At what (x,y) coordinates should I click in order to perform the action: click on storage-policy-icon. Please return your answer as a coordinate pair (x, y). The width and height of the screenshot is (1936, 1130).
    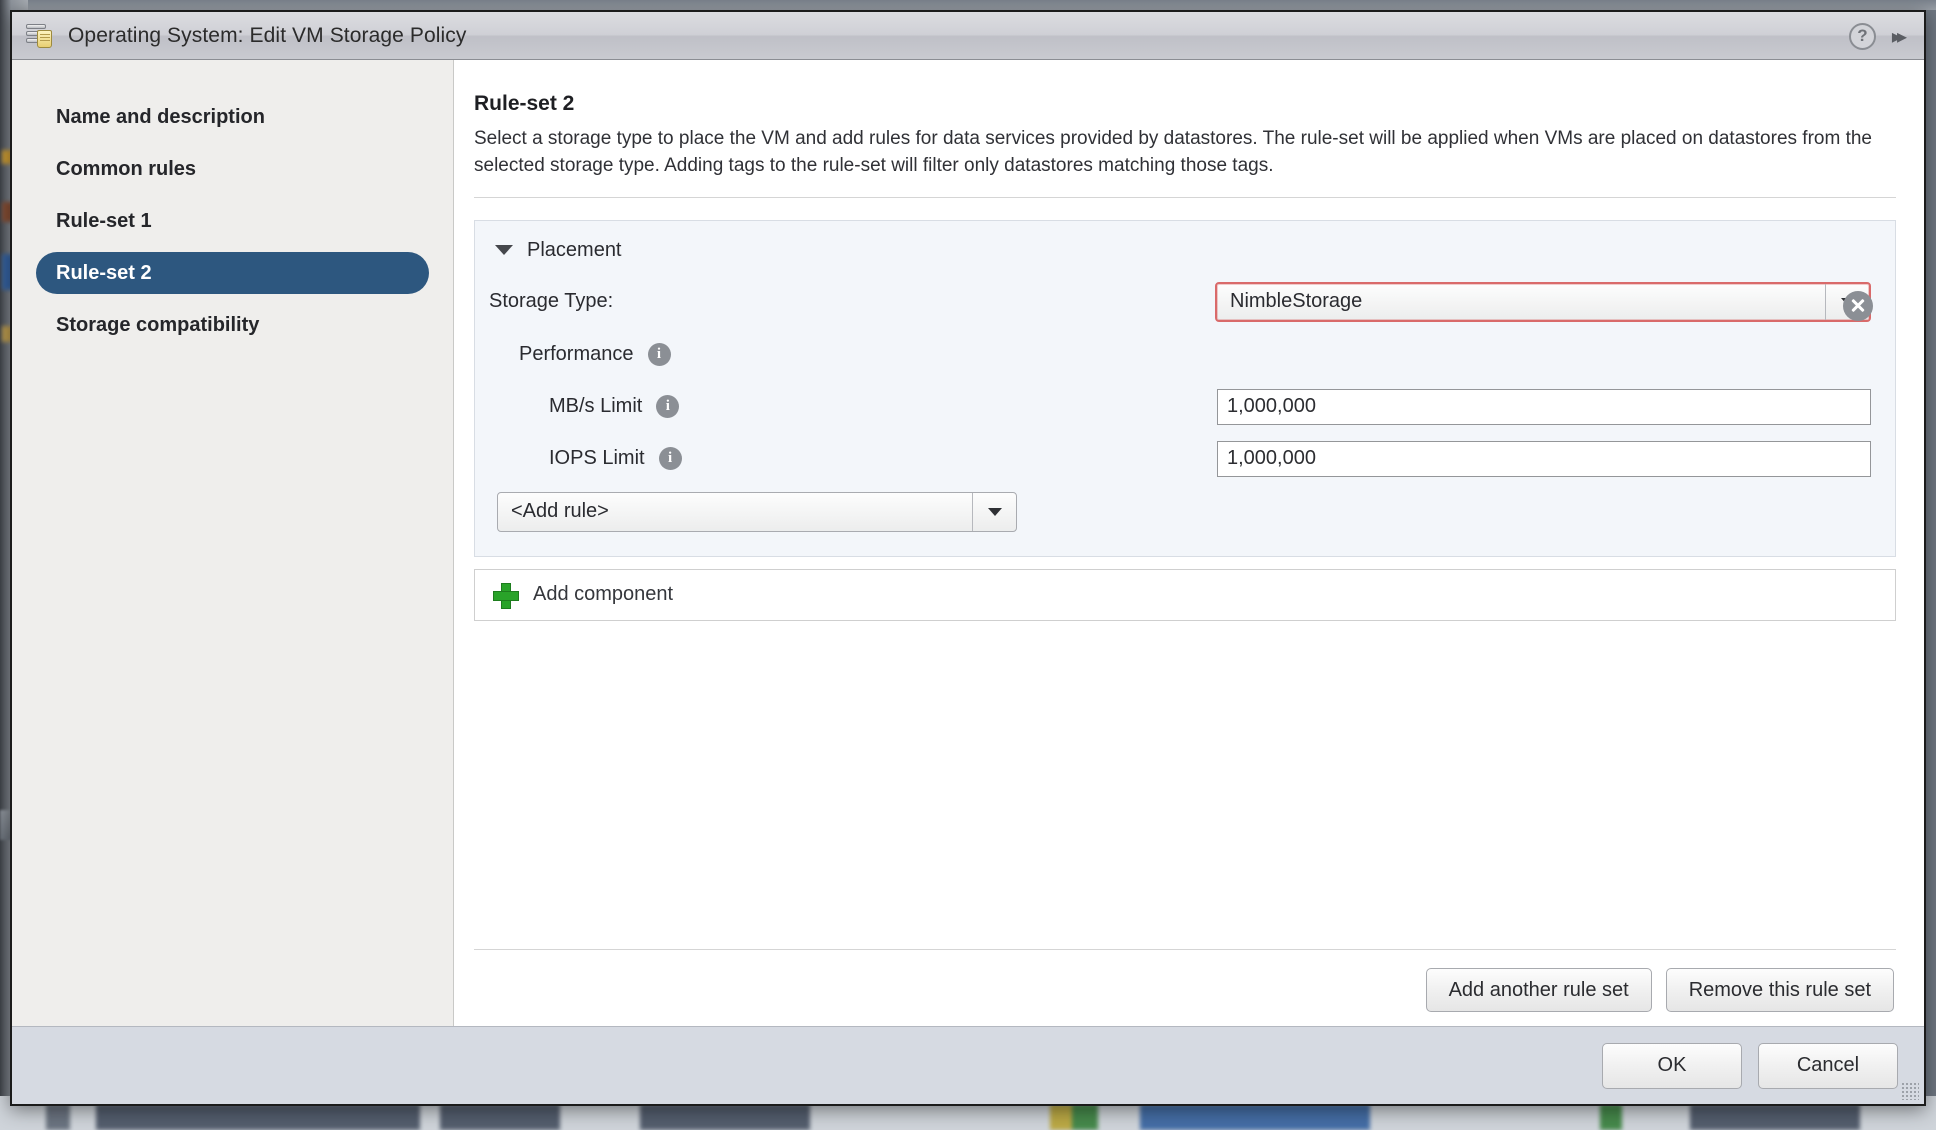
    Looking at the image, I should click on (41, 36).